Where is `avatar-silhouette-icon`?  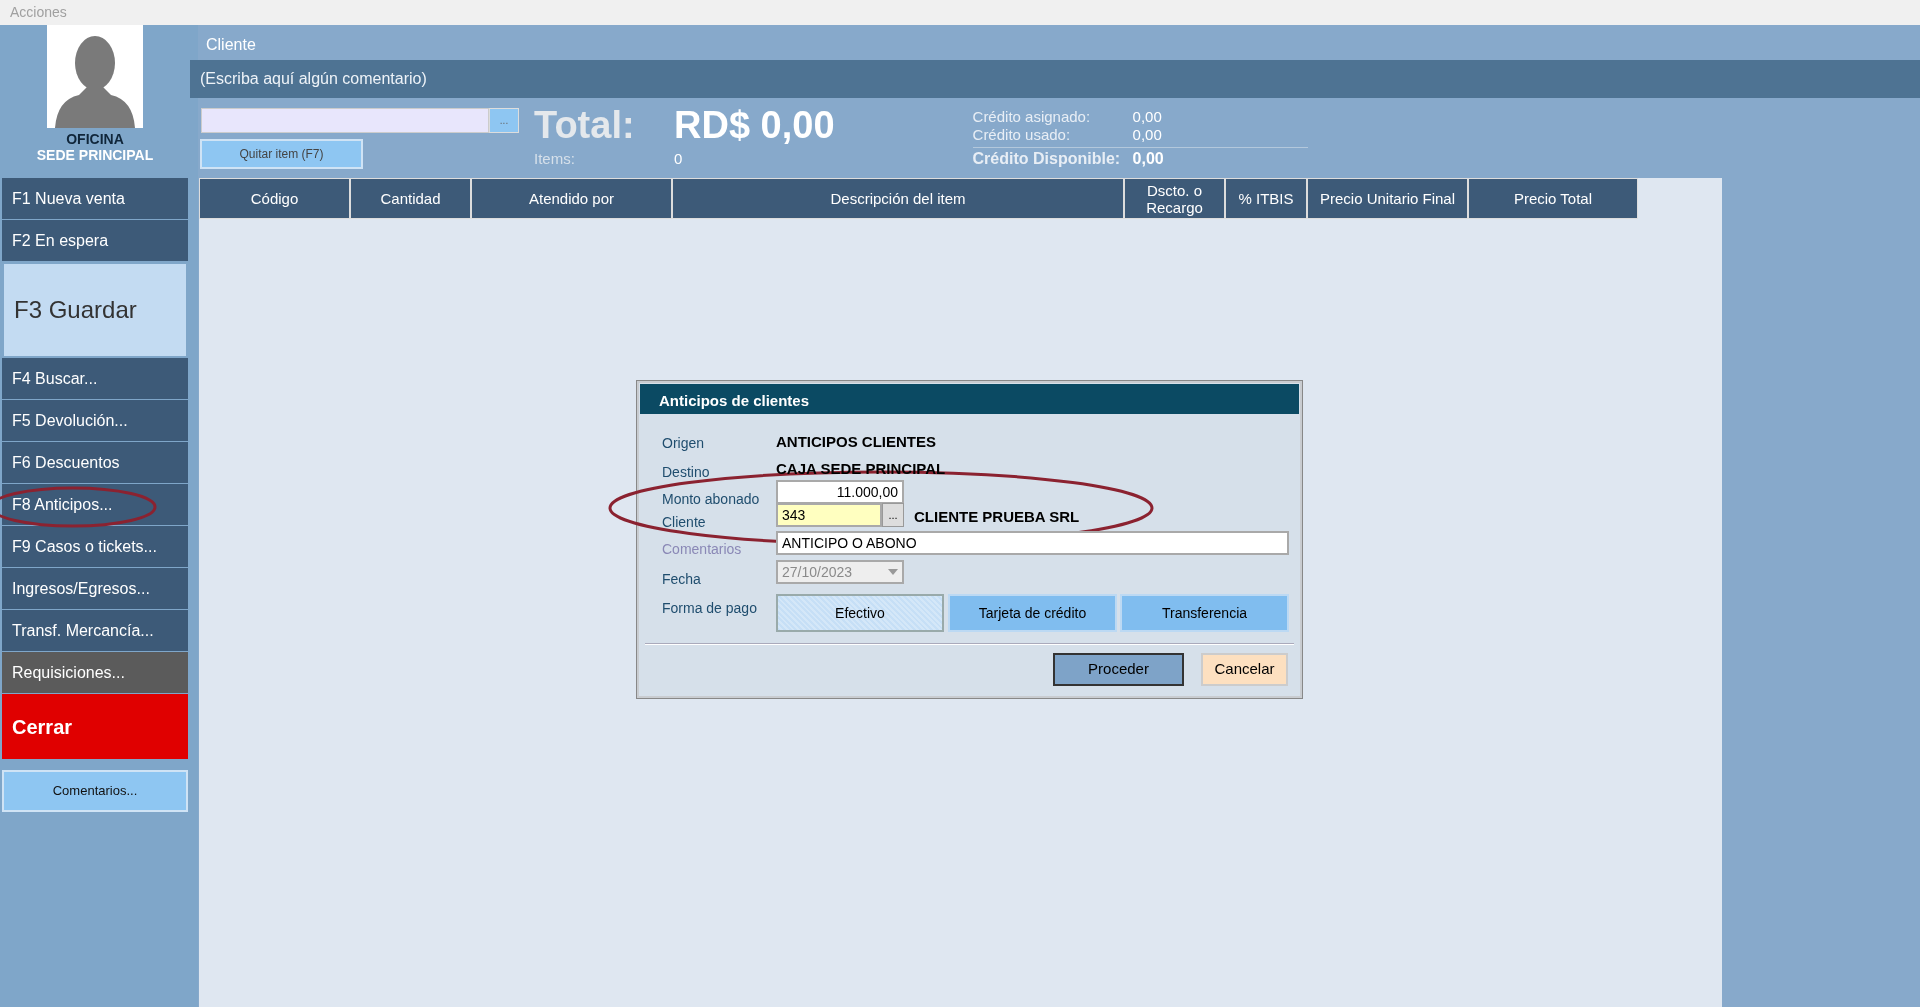 avatar-silhouette-icon is located at coordinates (95, 76).